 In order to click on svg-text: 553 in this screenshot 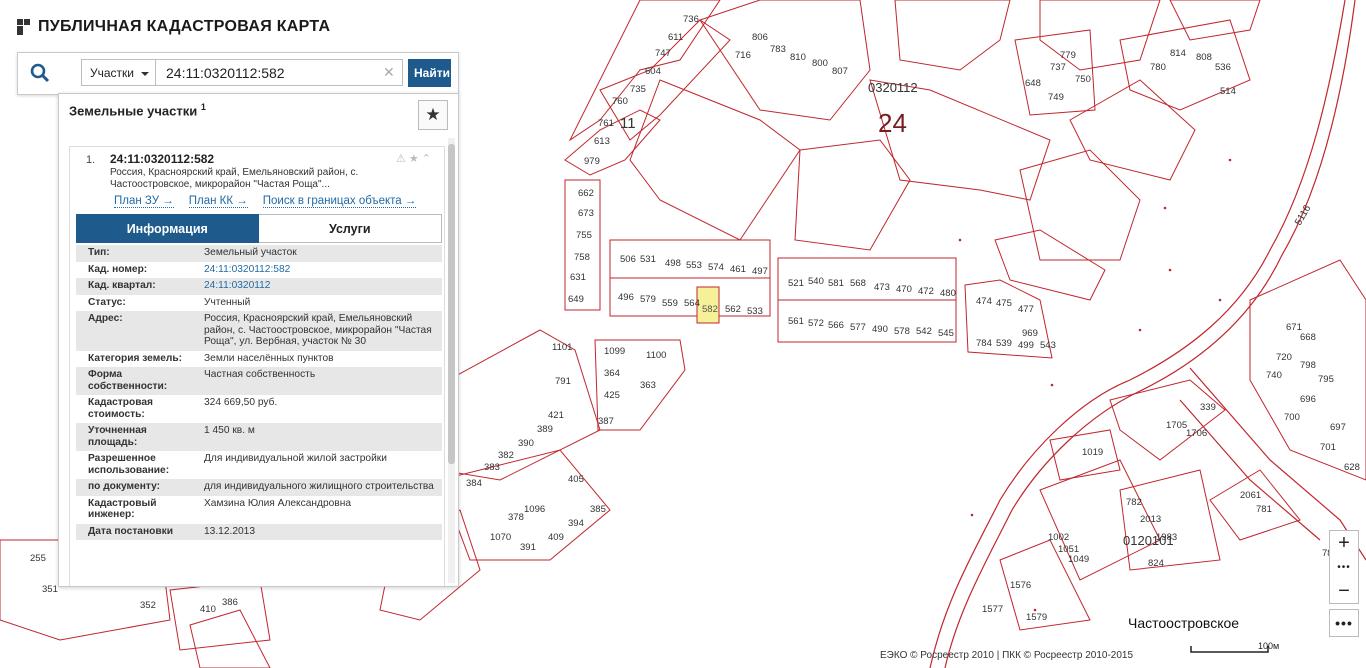, I will do `click(694, 265)`.